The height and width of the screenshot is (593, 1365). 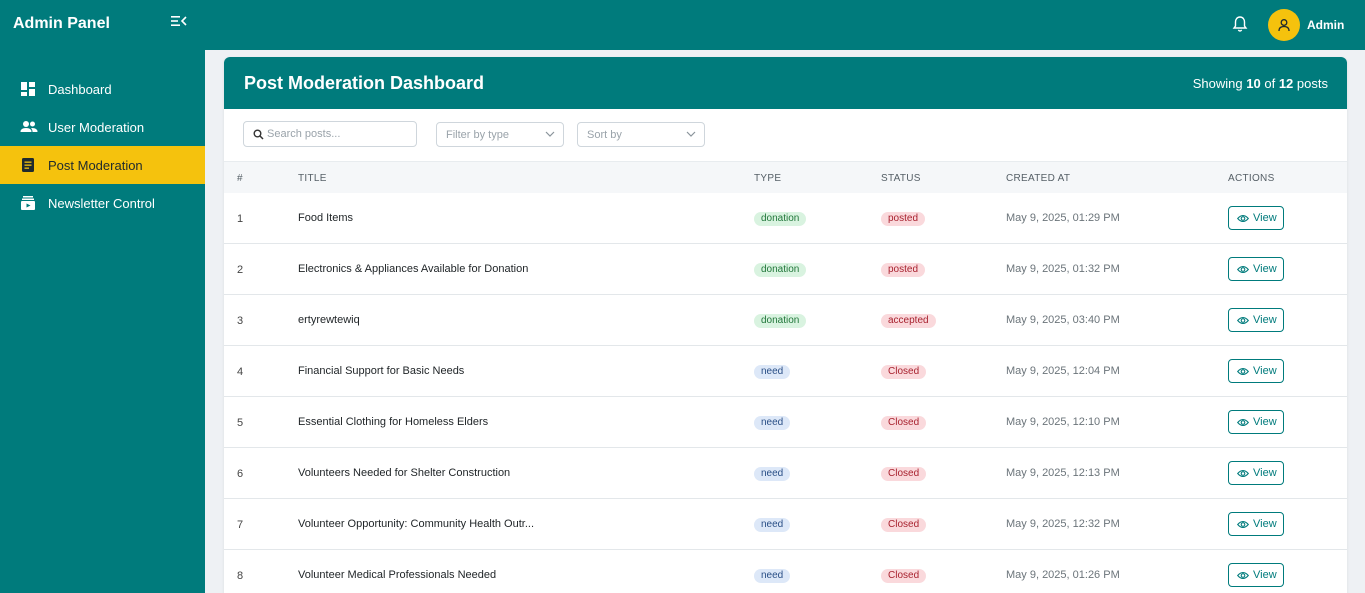 I want to click on post-title: ertyrewtewiq, so click(x=329, y=320).